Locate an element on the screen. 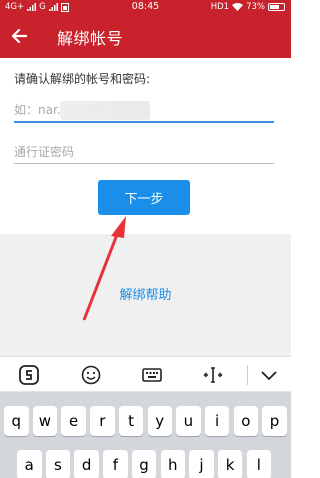 The width and height of the screenshot is (320, 478). battery-icon is located at coordinates (276, 6).